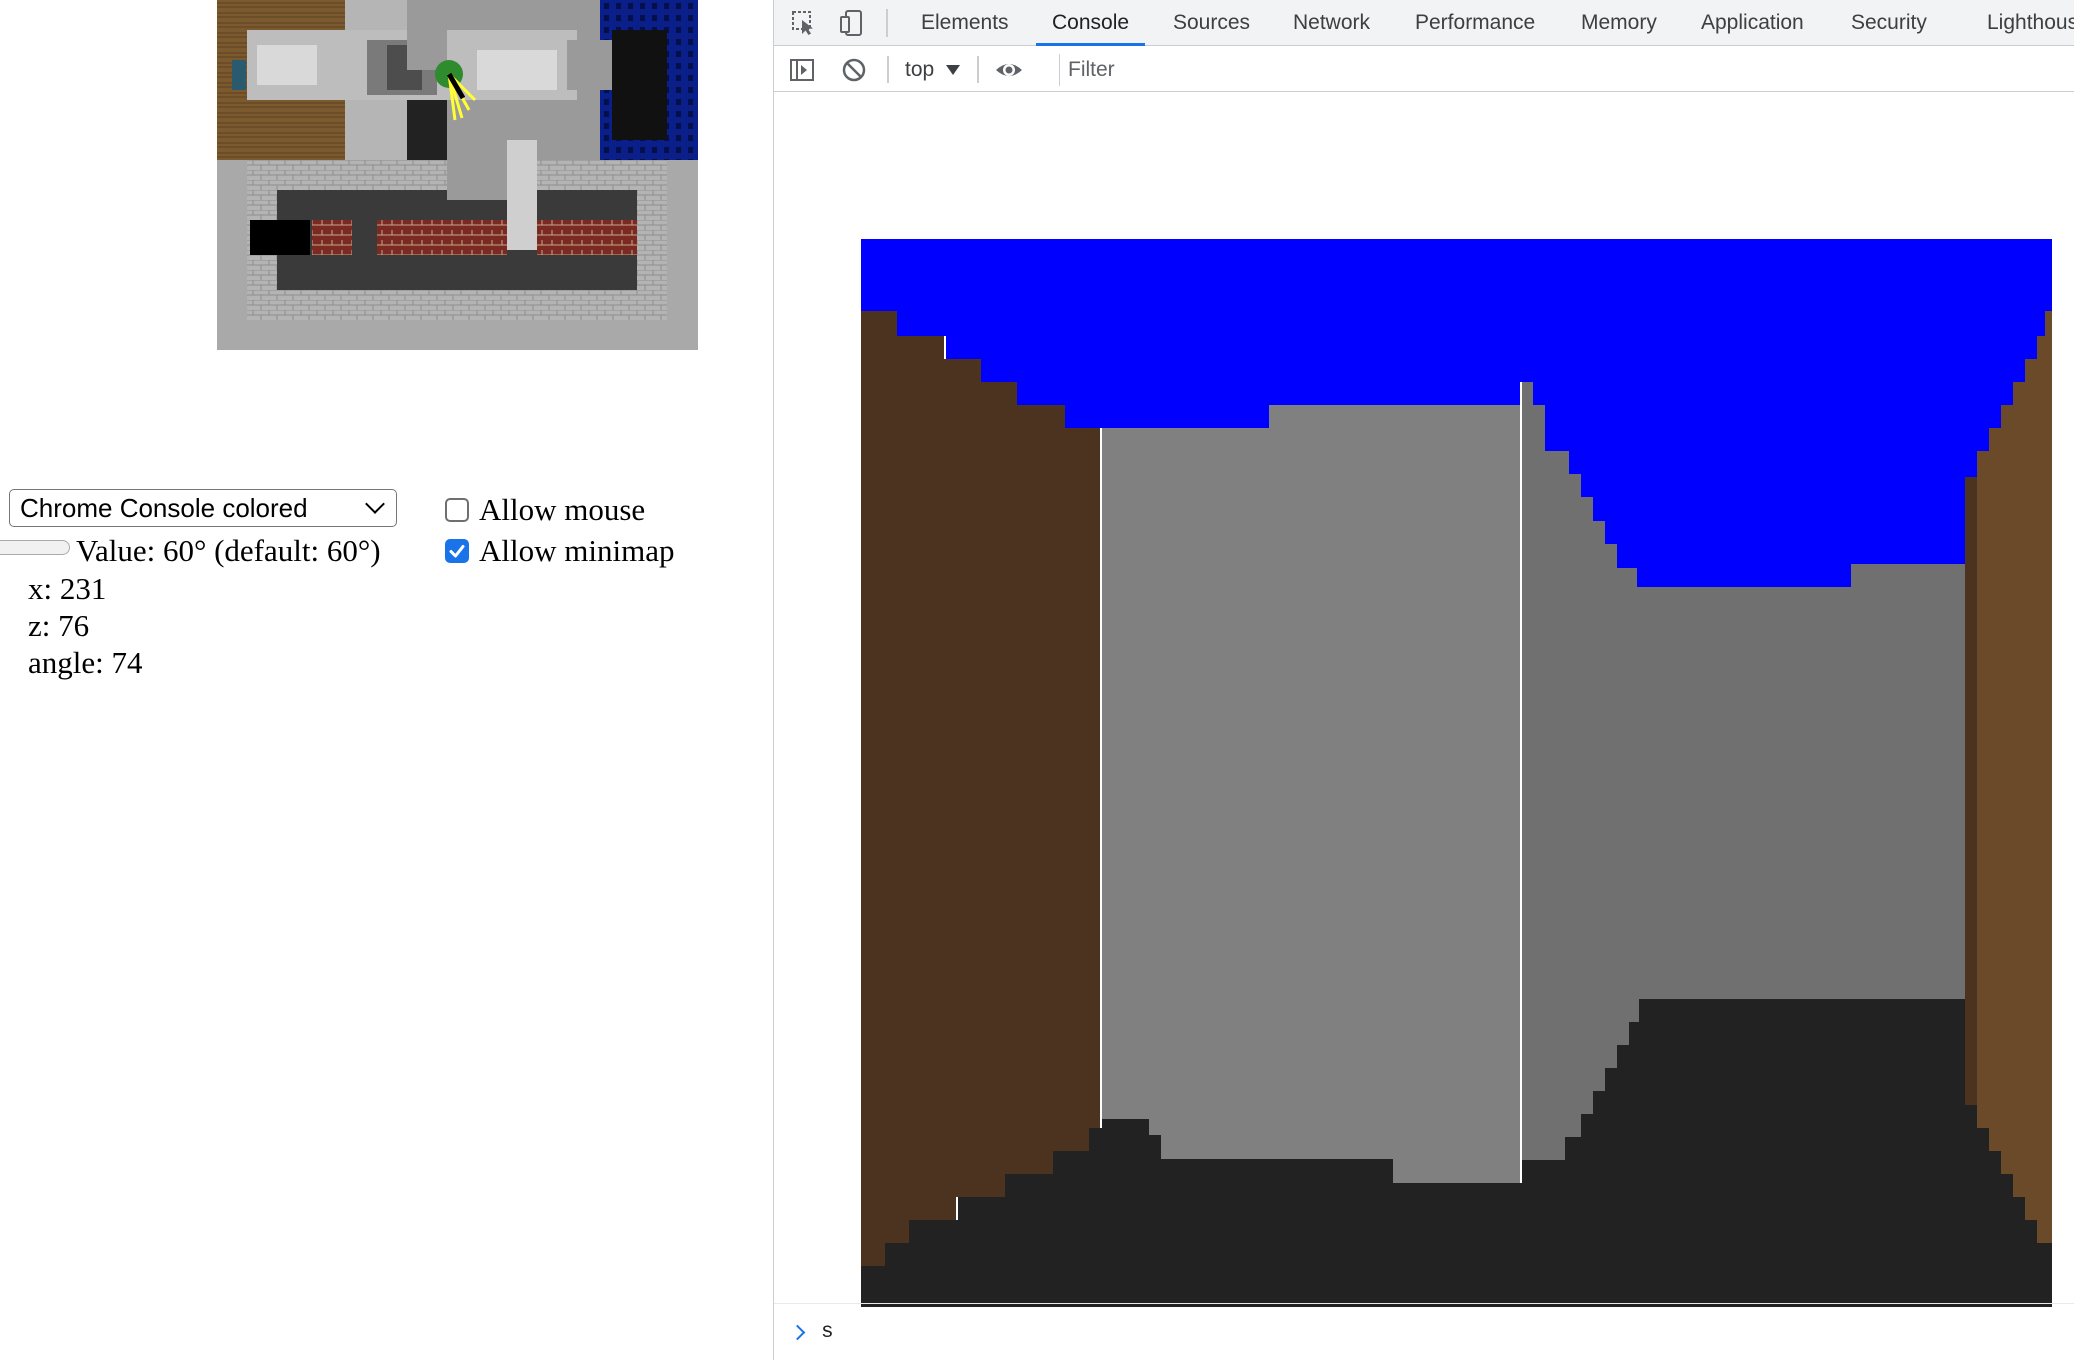 The width and height of the screenshot is (2074, 1360). What do you see at coordinates (1424, 1331) in the screenshot?
I see `console-prompt: s` at bounding box center [1424, 1331].